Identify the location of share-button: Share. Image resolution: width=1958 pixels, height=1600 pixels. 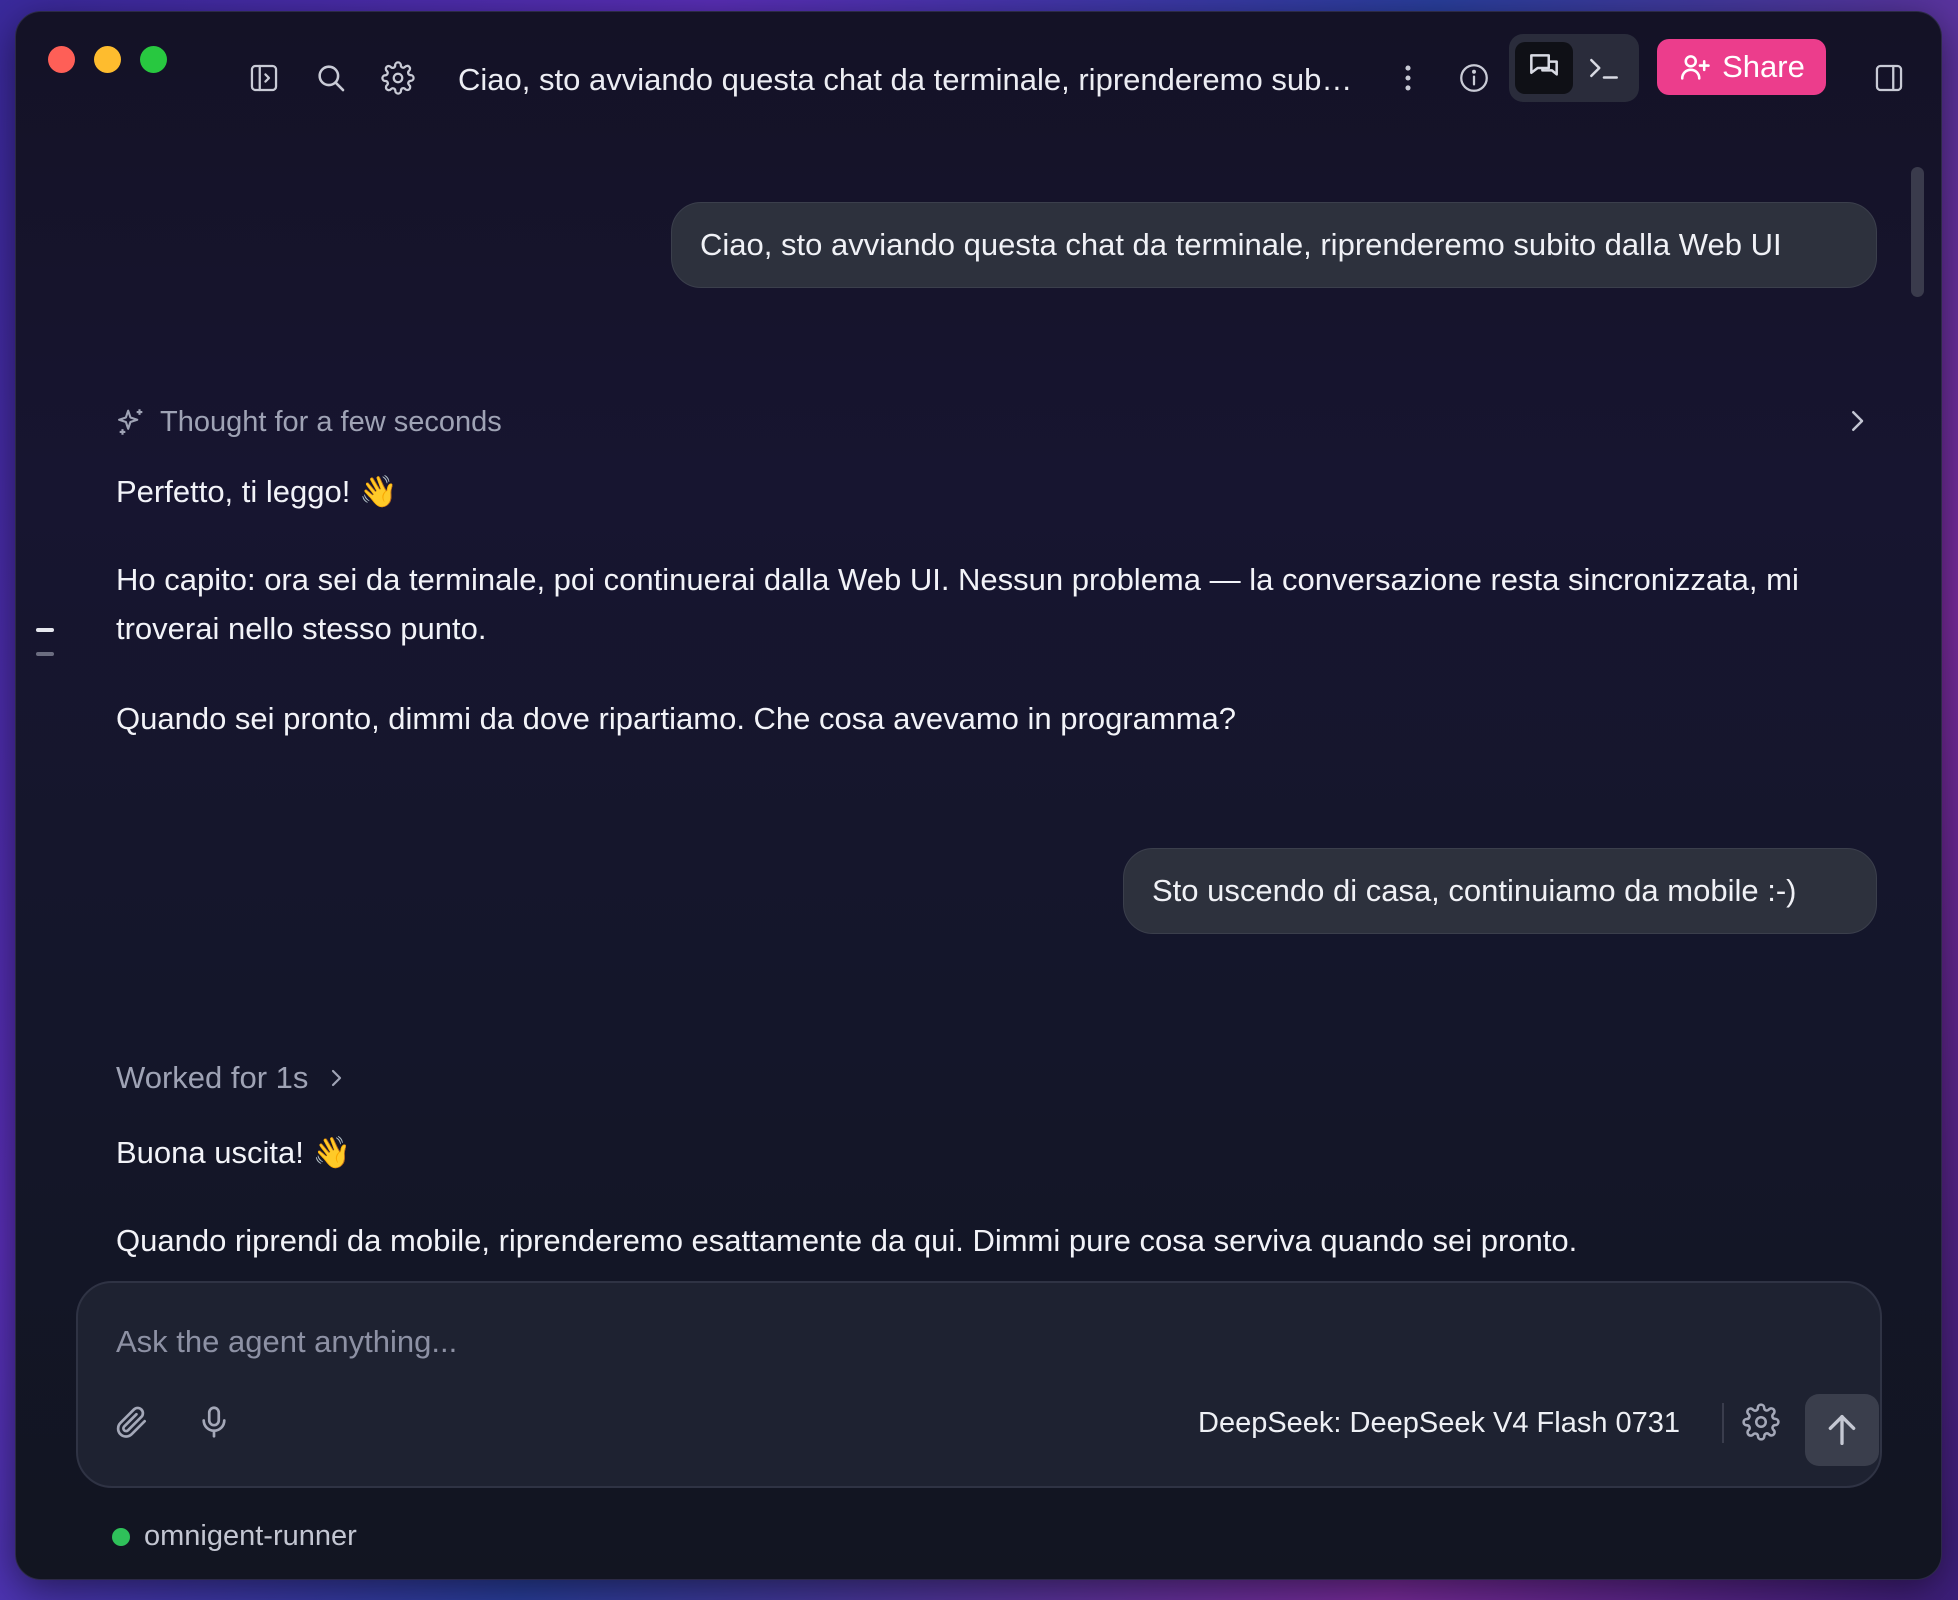
(1741, 67).